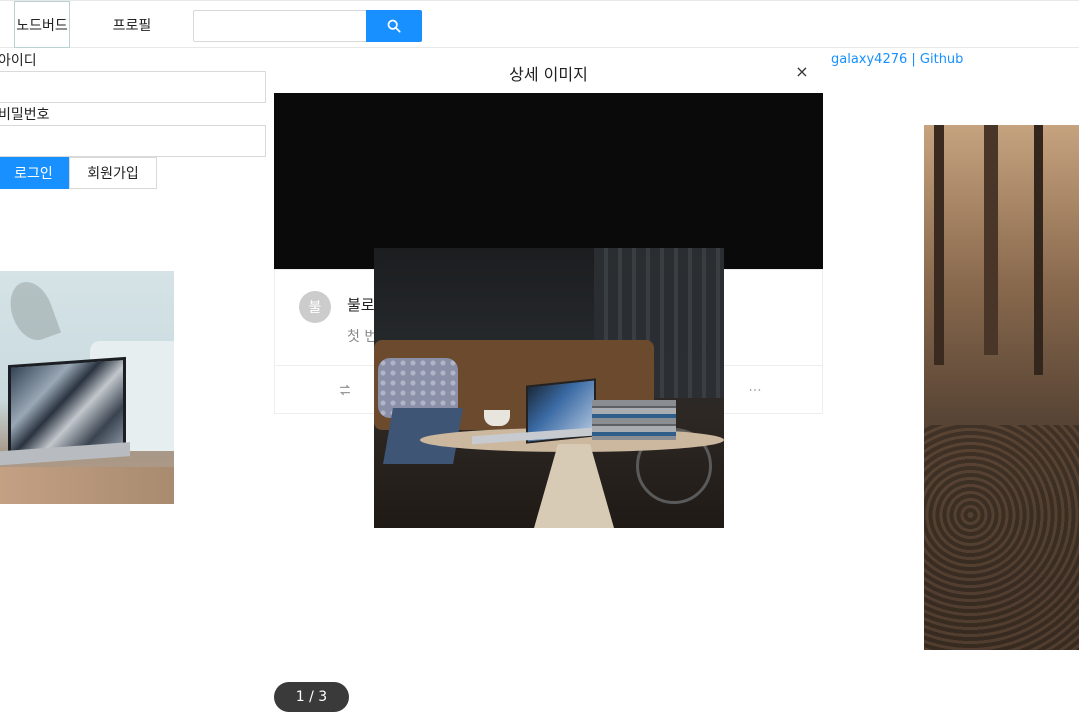 Image resolution: width=1079 pixels, height=724 pixels. Describe the element at coordinates (87, 387) in the screenshot. I see `laptop-photo-left` at that location.